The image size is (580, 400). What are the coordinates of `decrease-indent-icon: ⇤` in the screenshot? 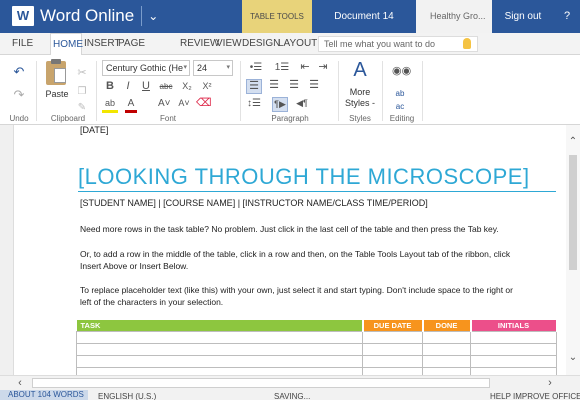 It's located at (305, 67).